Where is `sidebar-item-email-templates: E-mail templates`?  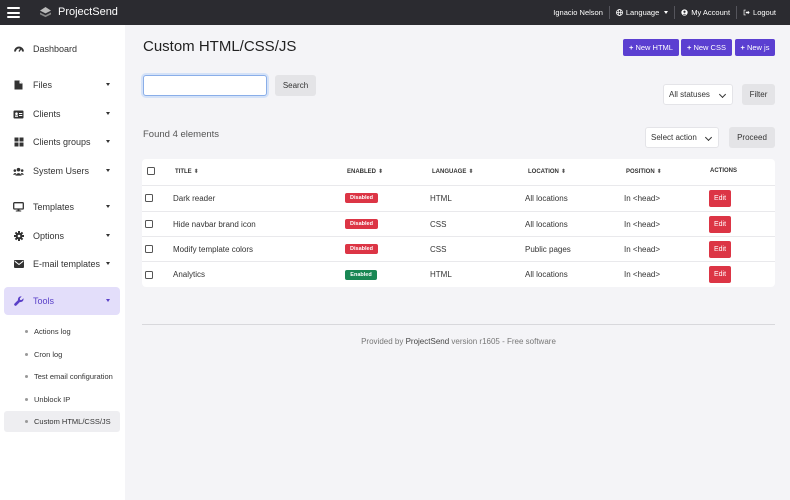
sidebar-item-email-templates: E-mail templates is located at coordinates (62, 264).